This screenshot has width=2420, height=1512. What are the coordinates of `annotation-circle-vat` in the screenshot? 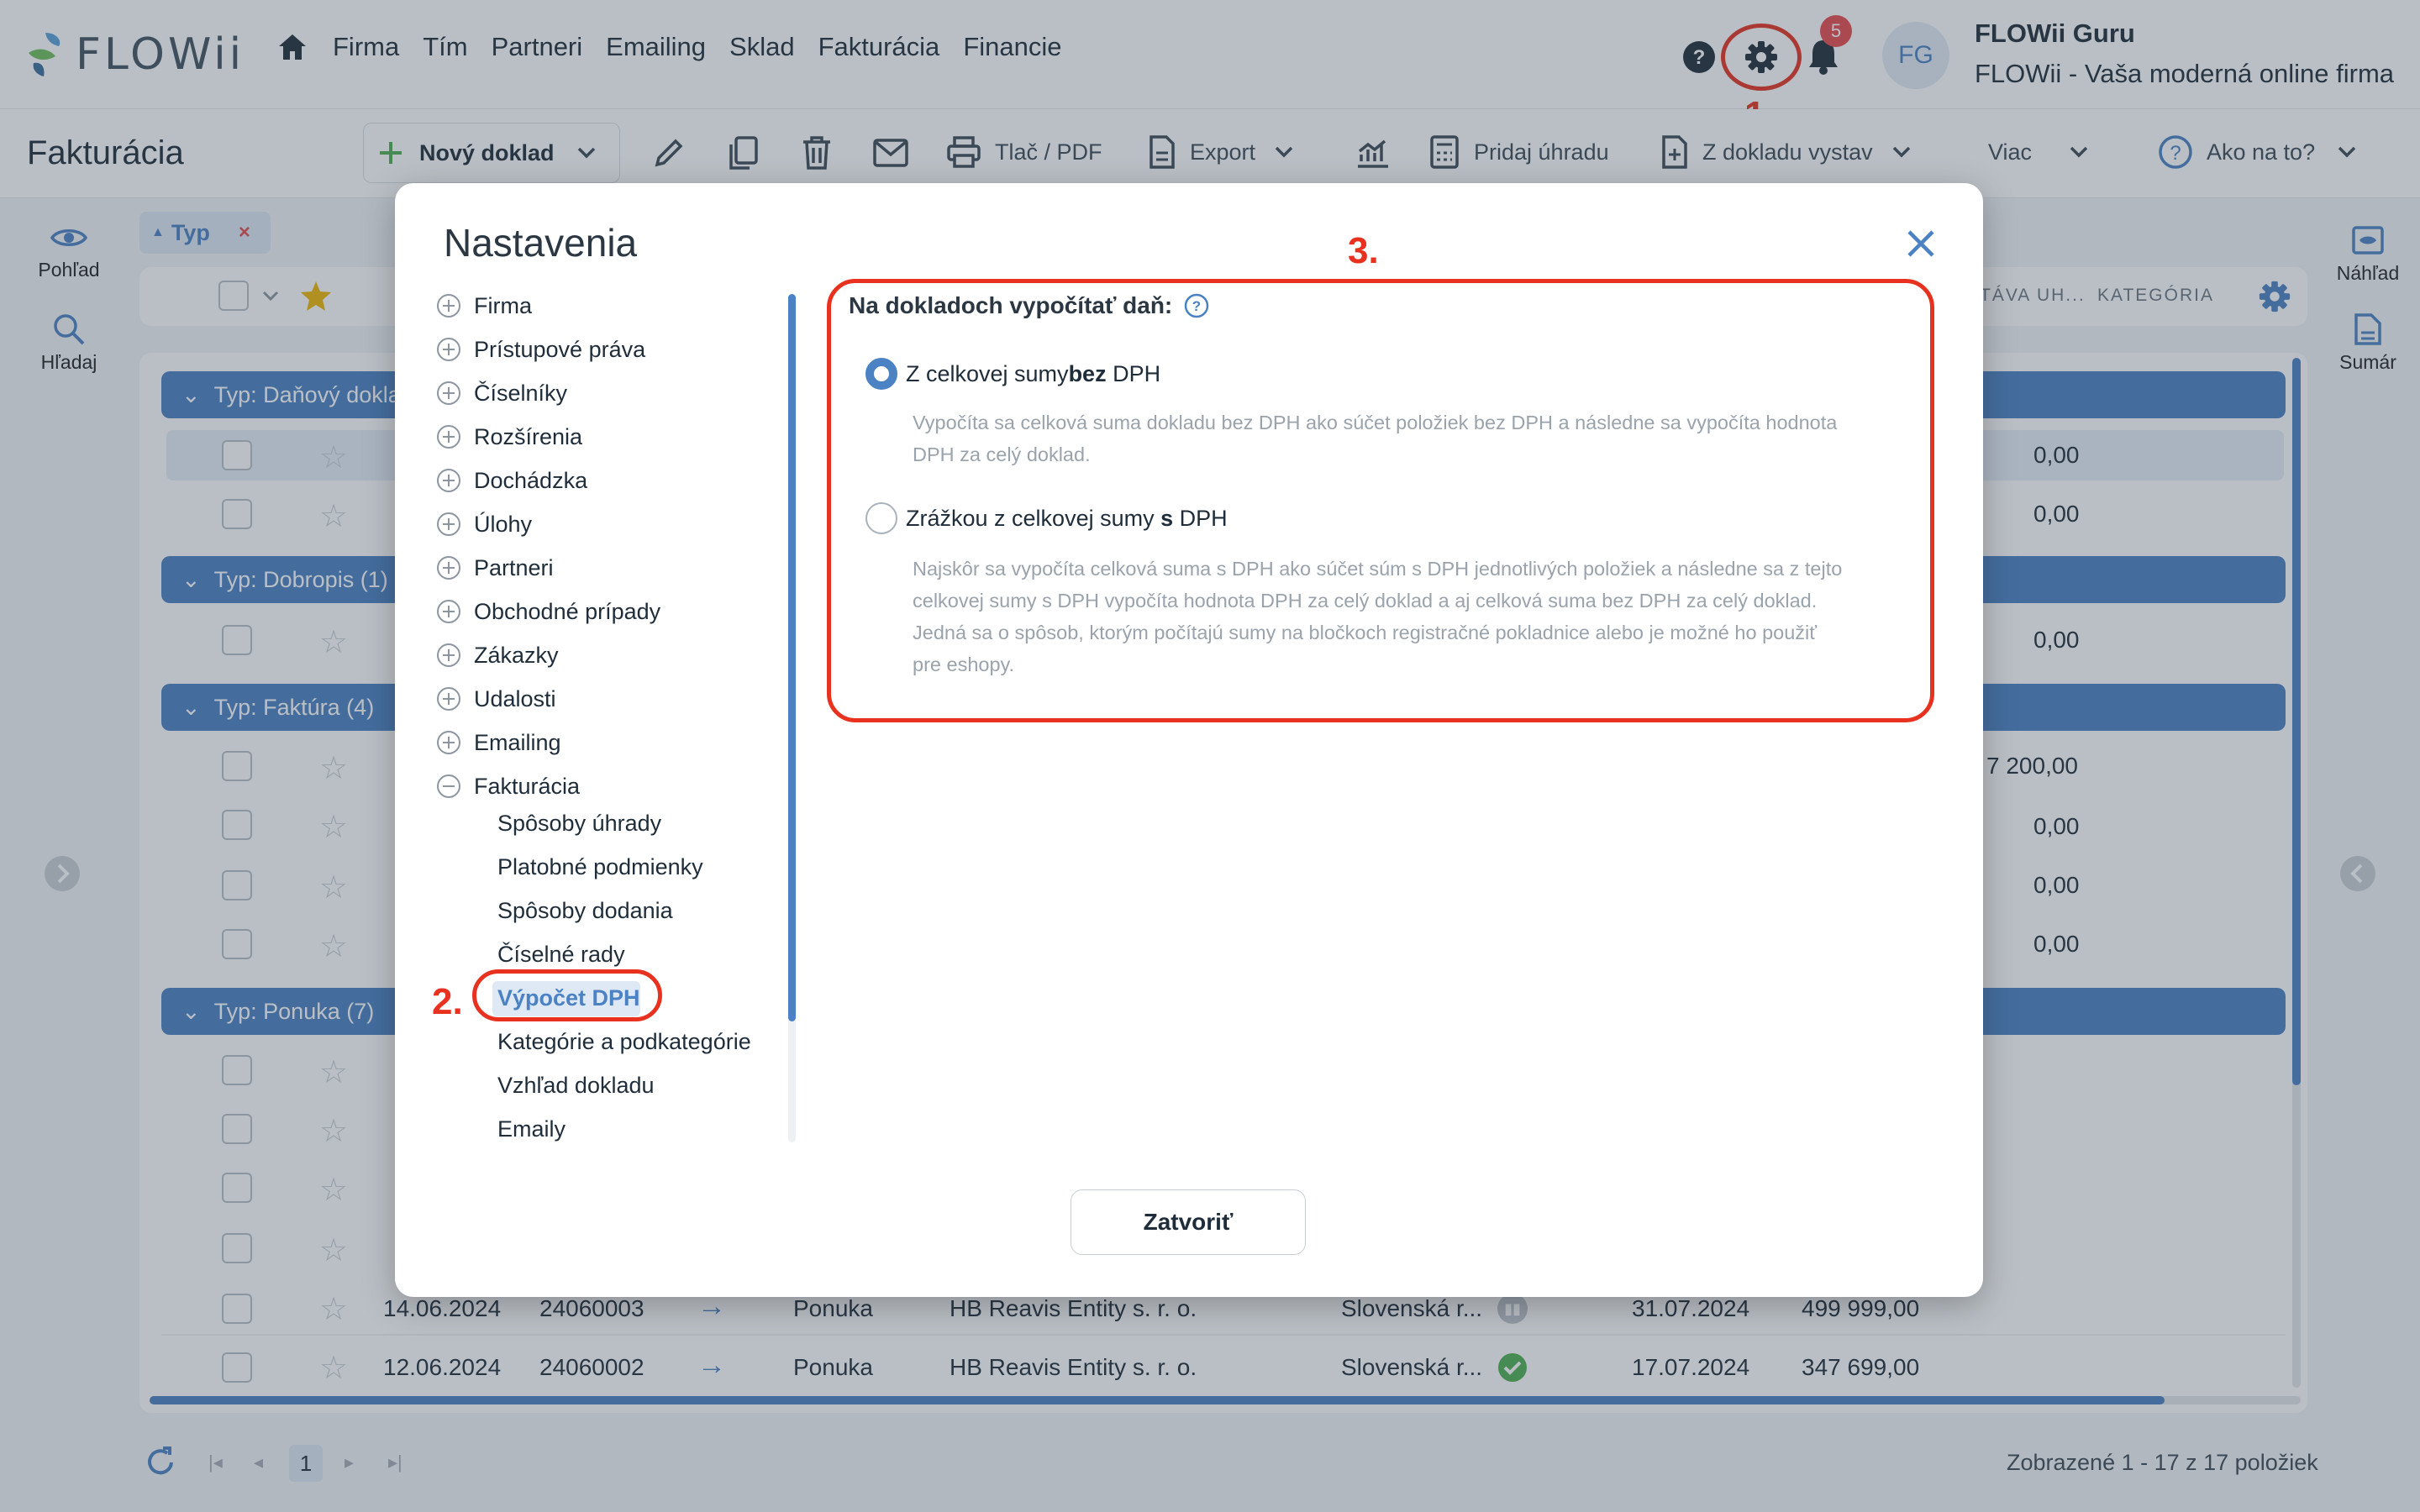 It's located at (567, 995).